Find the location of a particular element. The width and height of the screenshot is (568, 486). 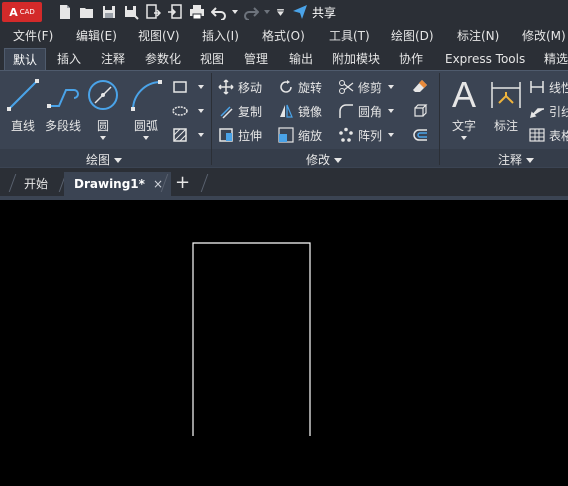

hatch-tool is located at coordinates (188, 135).